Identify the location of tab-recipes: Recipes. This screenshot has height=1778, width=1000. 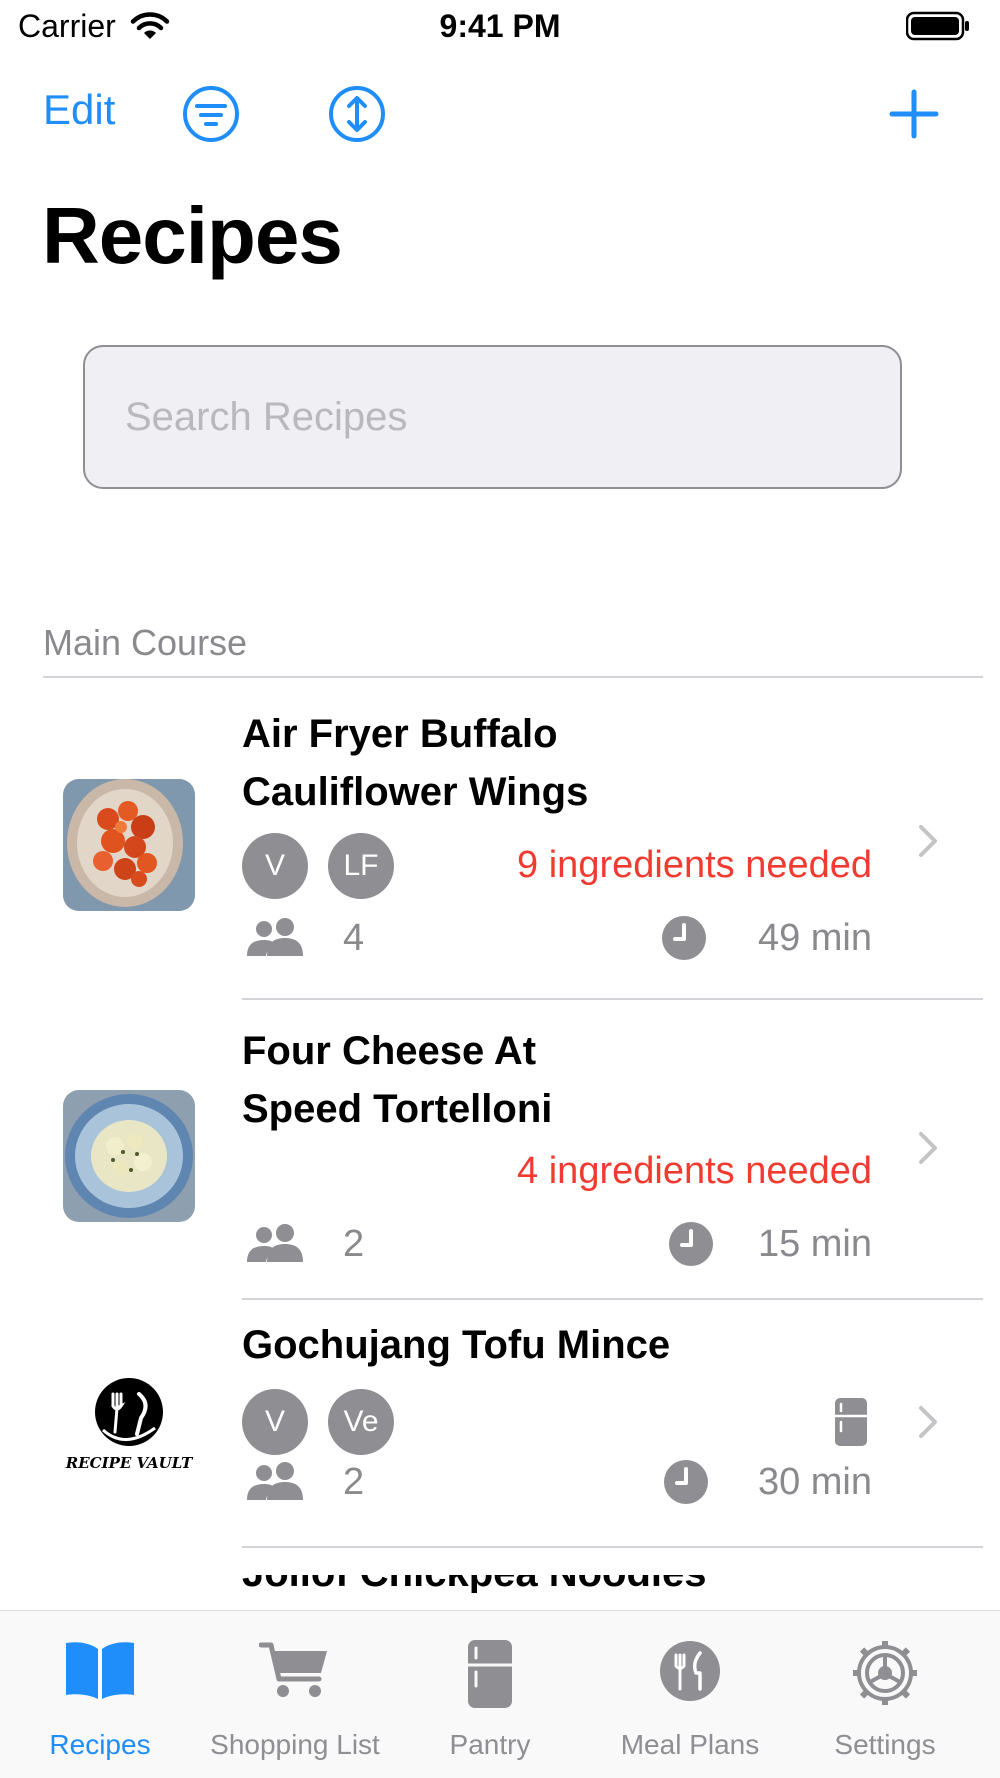
(100, 1694).